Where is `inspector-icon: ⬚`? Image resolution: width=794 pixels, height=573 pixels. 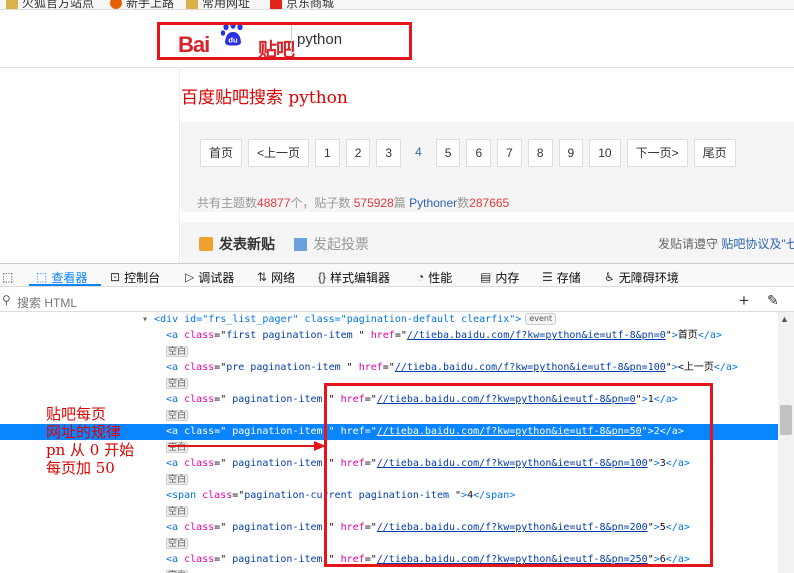 inspector-icon: ⬚ is located at coordinates (42, 277).